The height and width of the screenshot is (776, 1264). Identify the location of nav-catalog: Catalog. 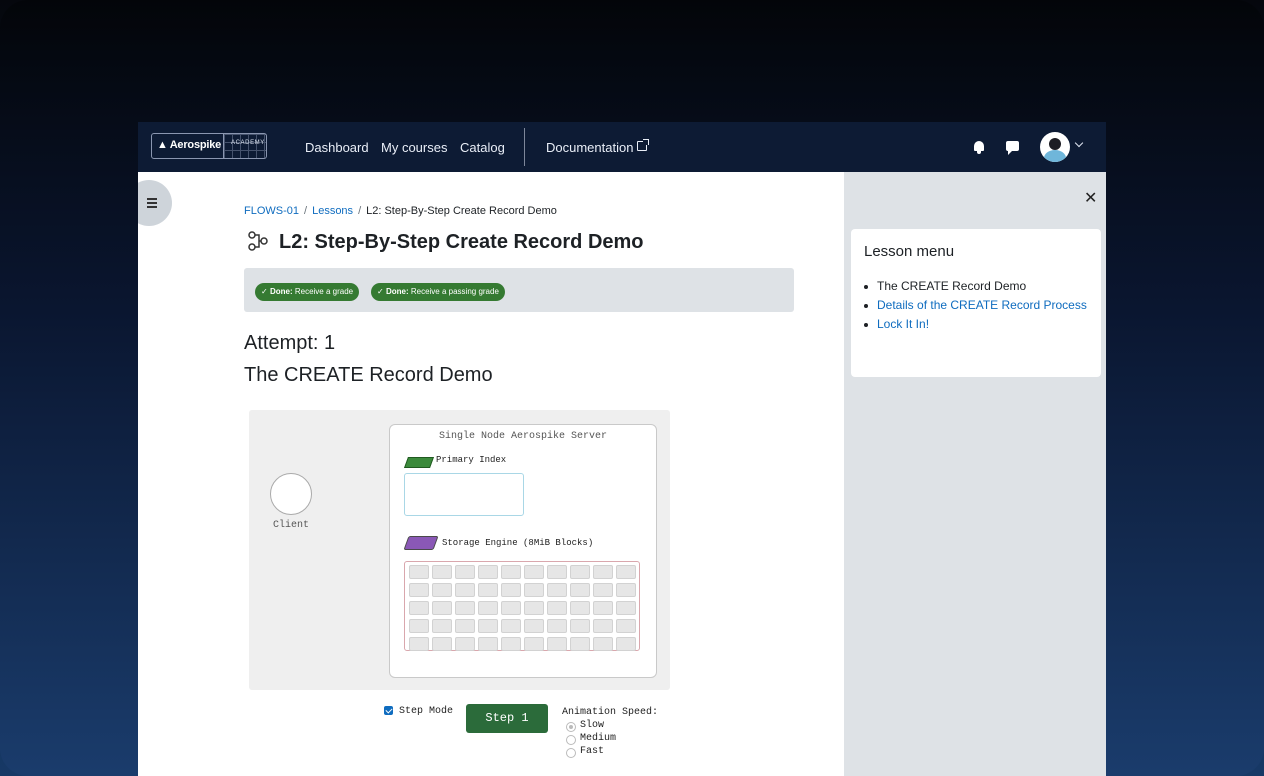
(482, 147).